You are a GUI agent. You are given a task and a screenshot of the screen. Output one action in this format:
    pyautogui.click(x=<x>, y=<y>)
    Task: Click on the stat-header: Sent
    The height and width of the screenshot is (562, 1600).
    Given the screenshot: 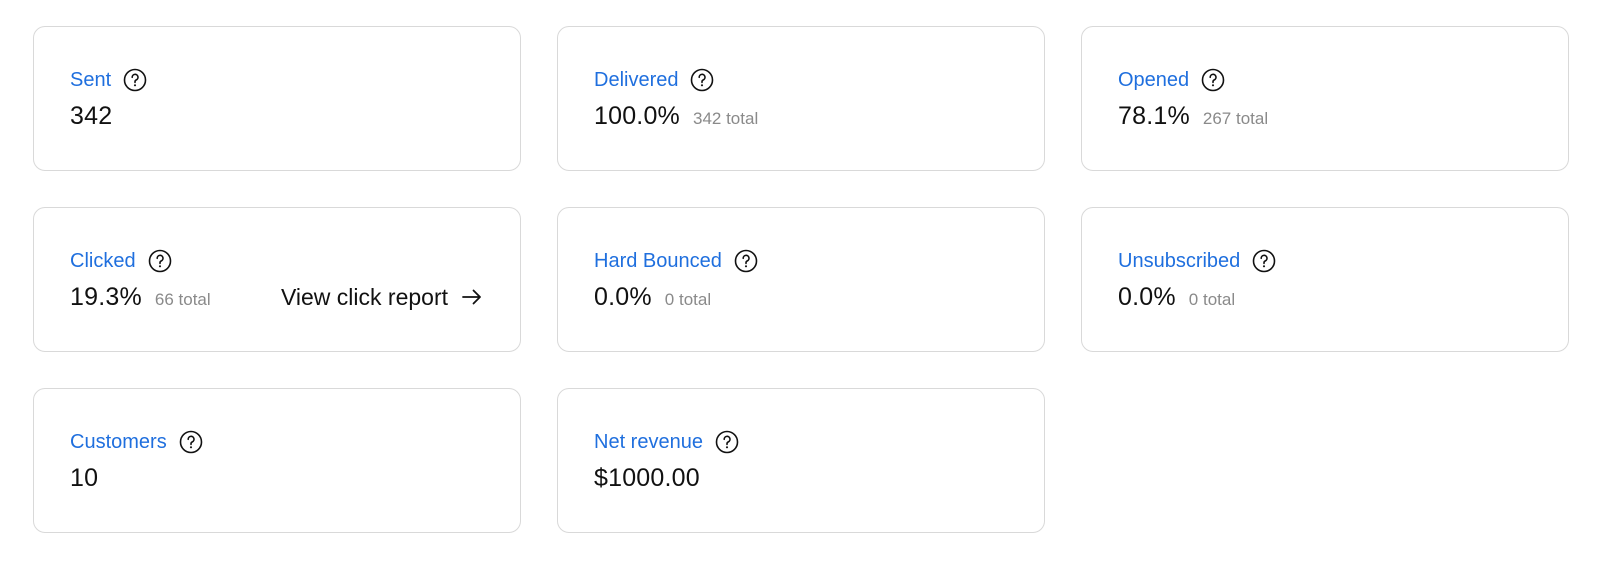 What is the action you would take?
    pyautogui.click(x=108, y=80)
    